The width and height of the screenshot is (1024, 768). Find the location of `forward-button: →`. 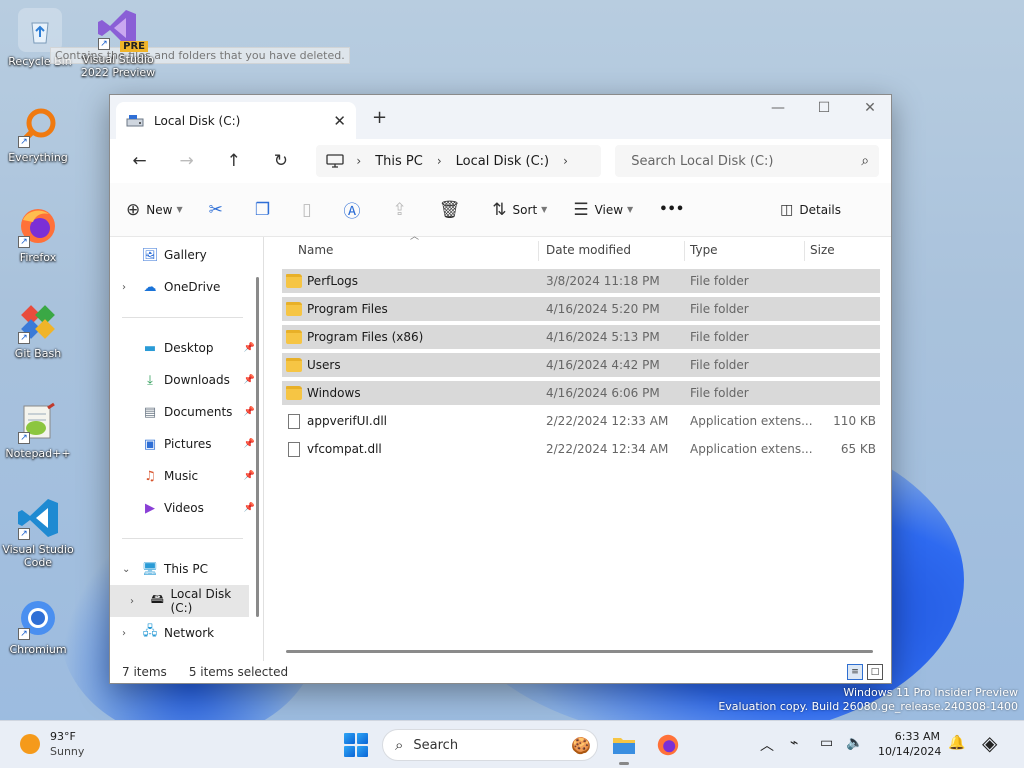

forward-button: → is located at coordinates (186, 161).